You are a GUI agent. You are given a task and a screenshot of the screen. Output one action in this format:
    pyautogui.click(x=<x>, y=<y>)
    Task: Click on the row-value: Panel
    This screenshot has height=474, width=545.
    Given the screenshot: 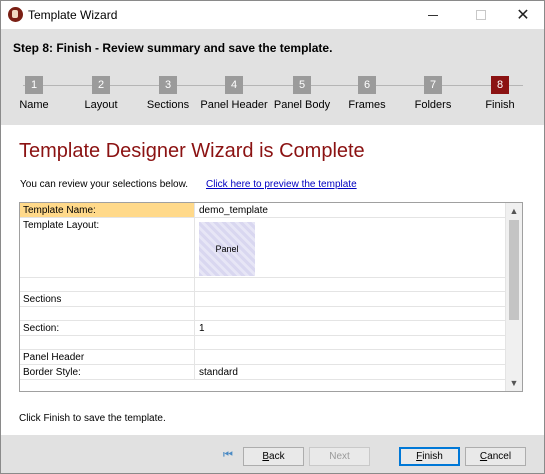 What is the action you would take?
    pyautogui.click(x=350, y=247)
    